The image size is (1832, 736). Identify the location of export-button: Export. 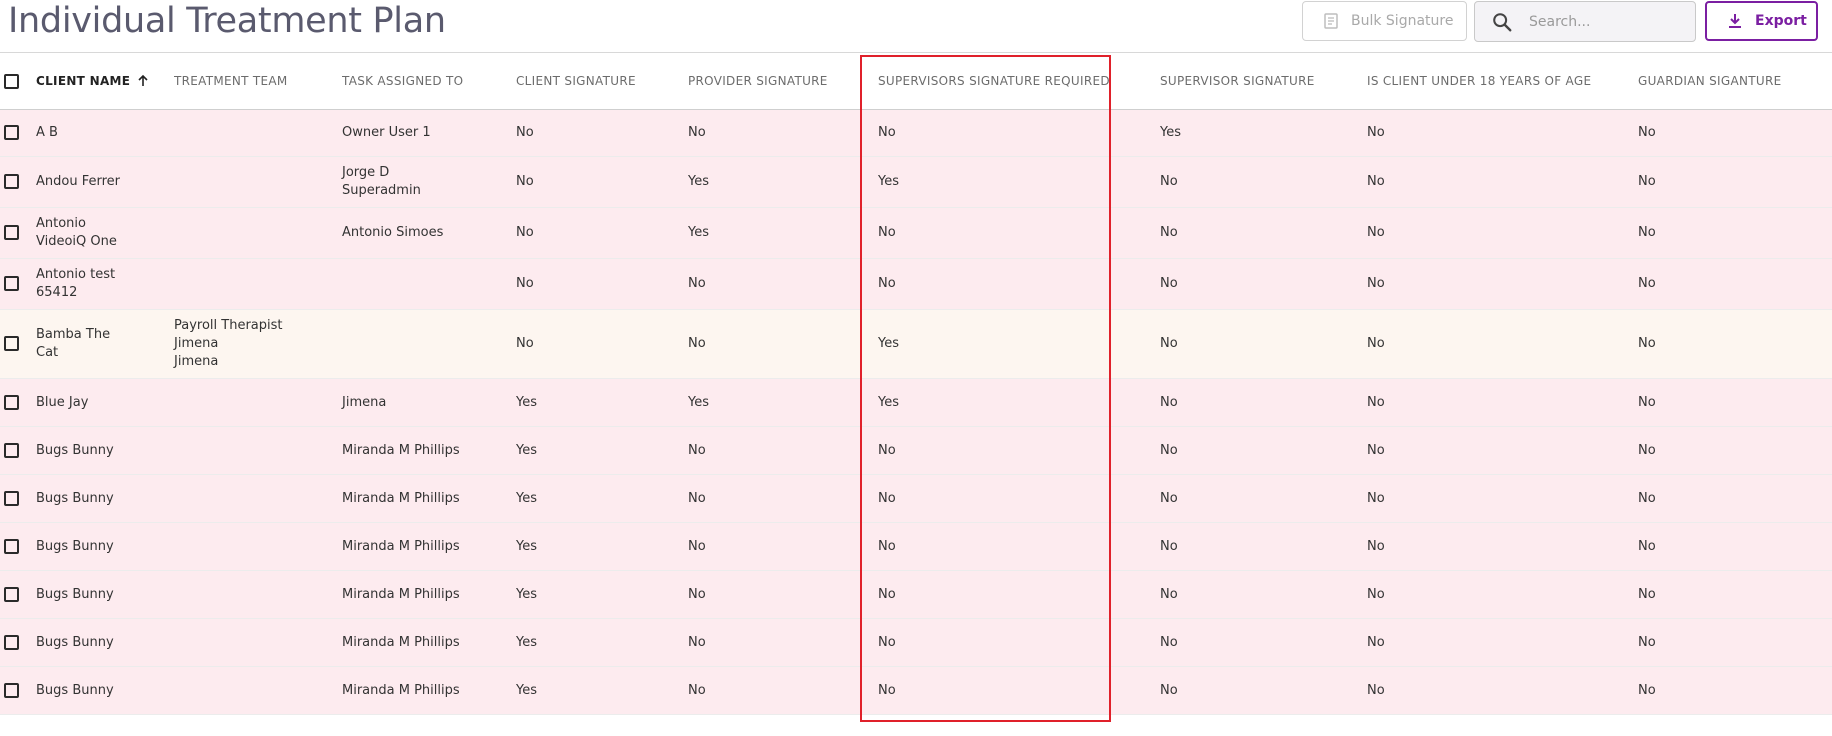
(1761, 21).